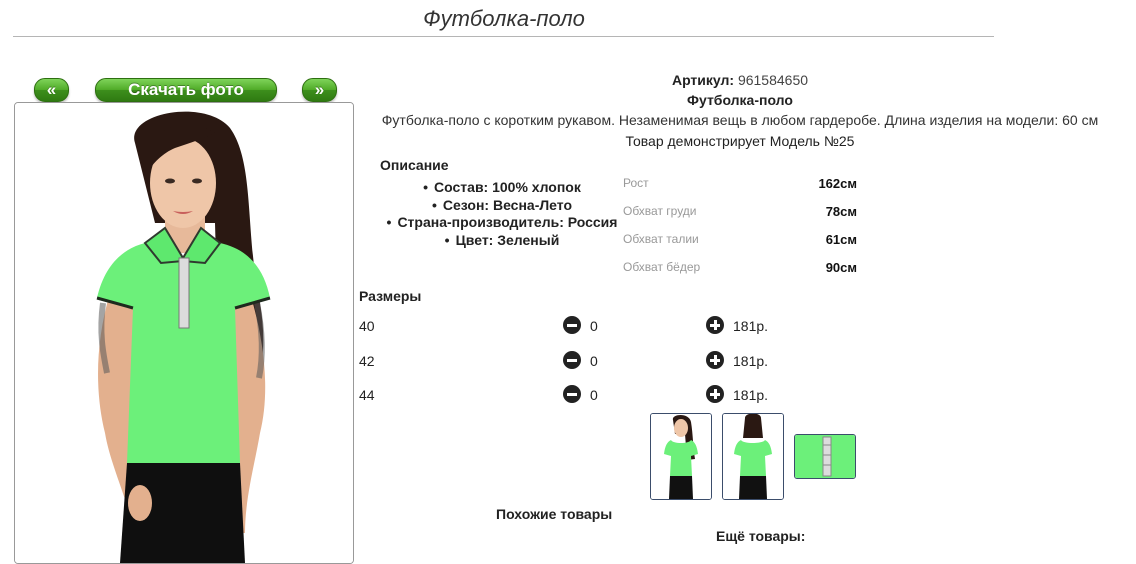  Describe the element at coordinates (319, 90) in the screenshot. I see `next-photo-button: »` at that location.